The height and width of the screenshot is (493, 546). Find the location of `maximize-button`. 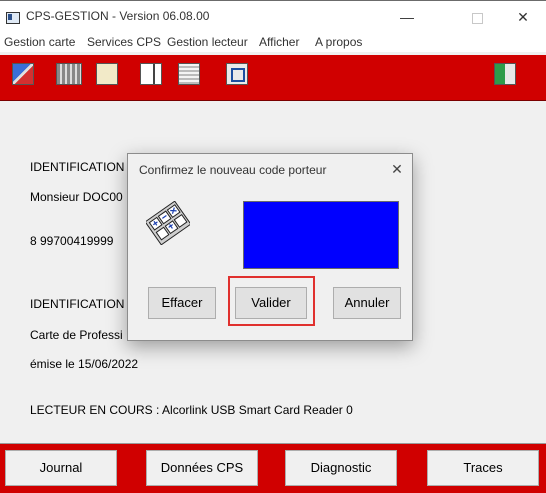

maximize-button is located at coordinates (477, 17).